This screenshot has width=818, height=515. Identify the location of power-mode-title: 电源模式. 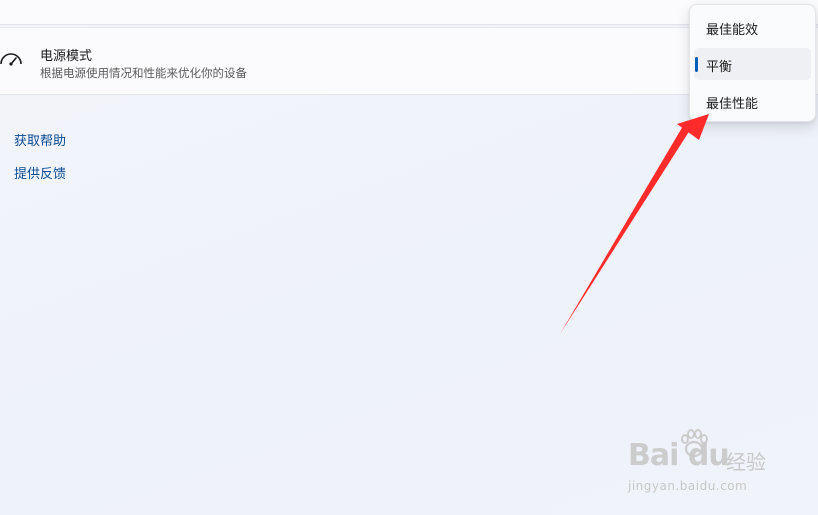
(66, 56).